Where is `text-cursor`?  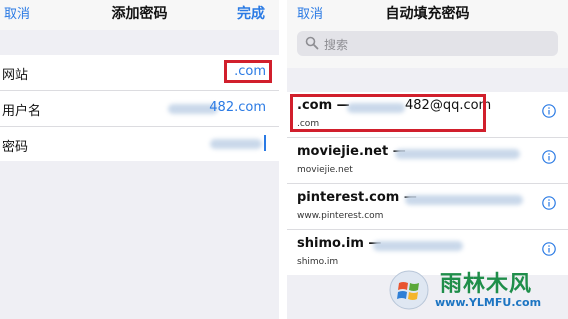
text-cursor is located at coordinates (265, 143).